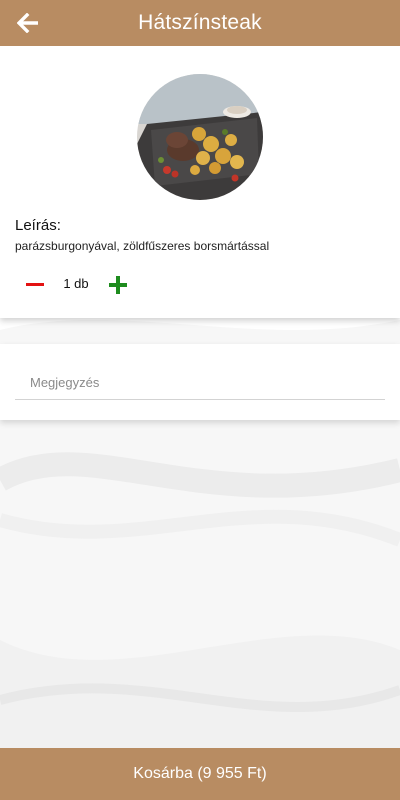  I want to click on page-title: Hátszínsteak, so click(200, 22).